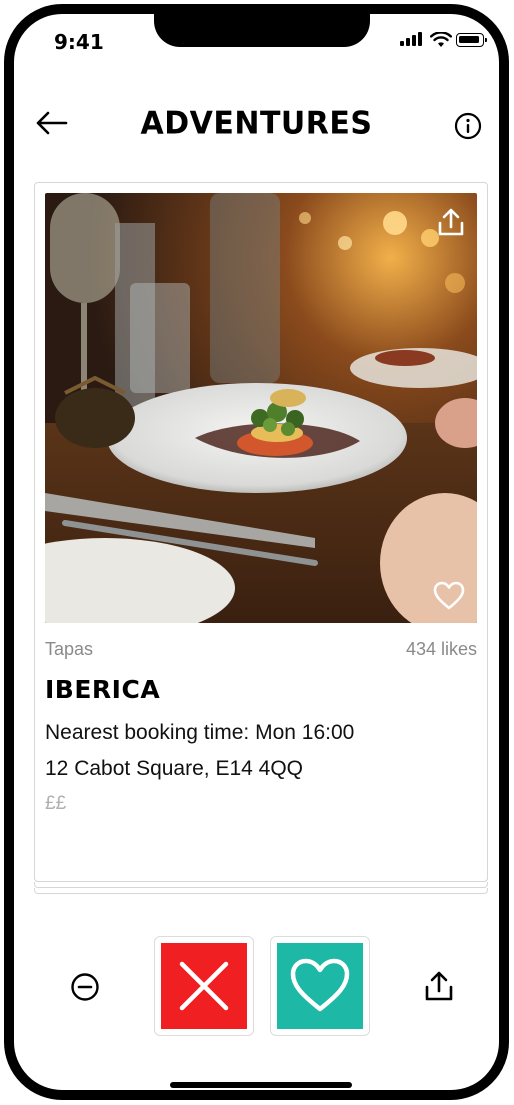  I want to click on close-icon, so click(204, 986).